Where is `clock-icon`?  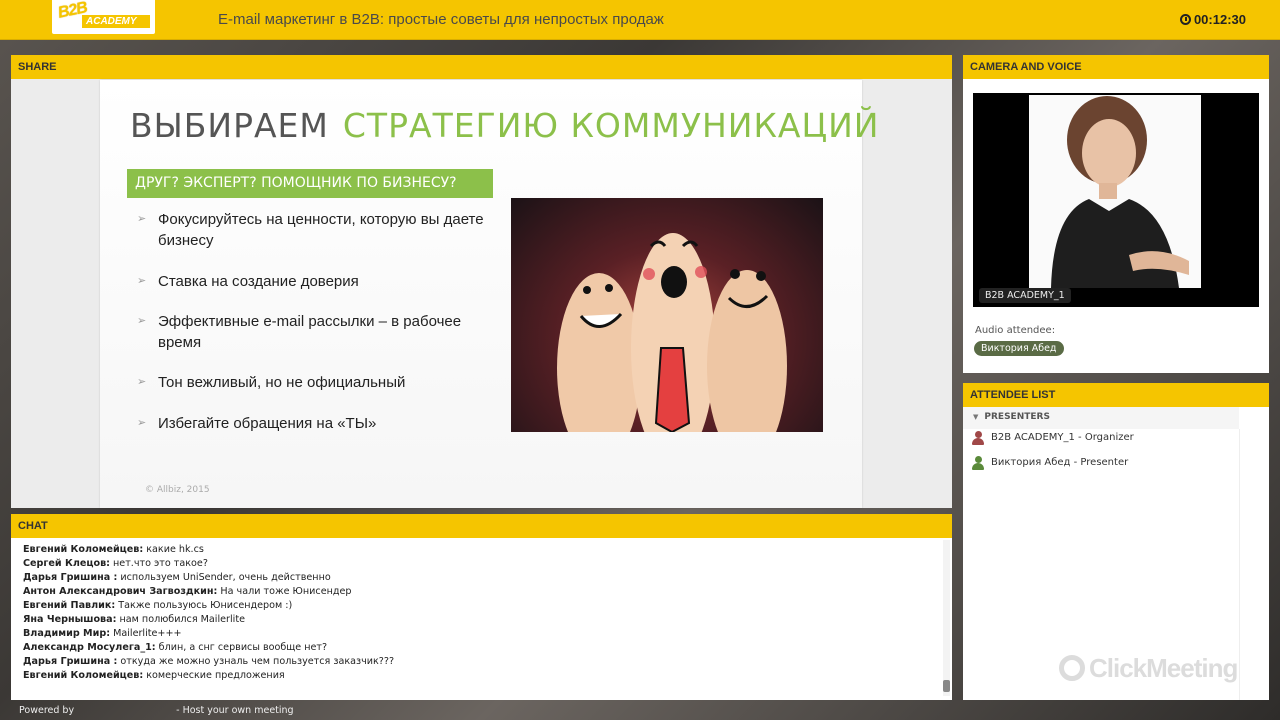 clock-icon is located at coordinates (1185, 19).